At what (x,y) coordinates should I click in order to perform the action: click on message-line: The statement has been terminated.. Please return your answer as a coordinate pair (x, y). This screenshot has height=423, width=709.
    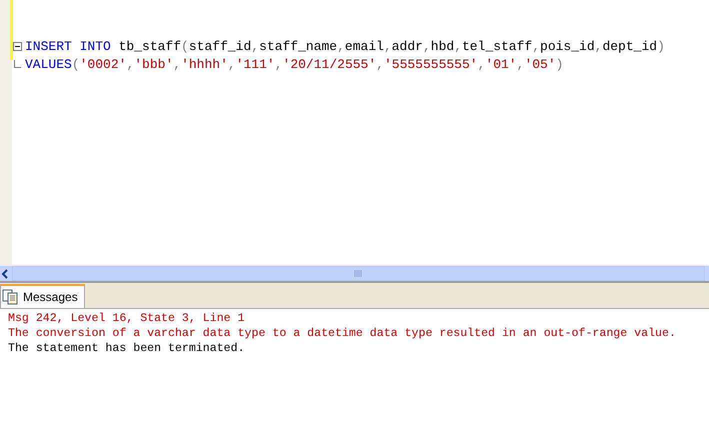
    Looking at the image, I should click on (127, 348).